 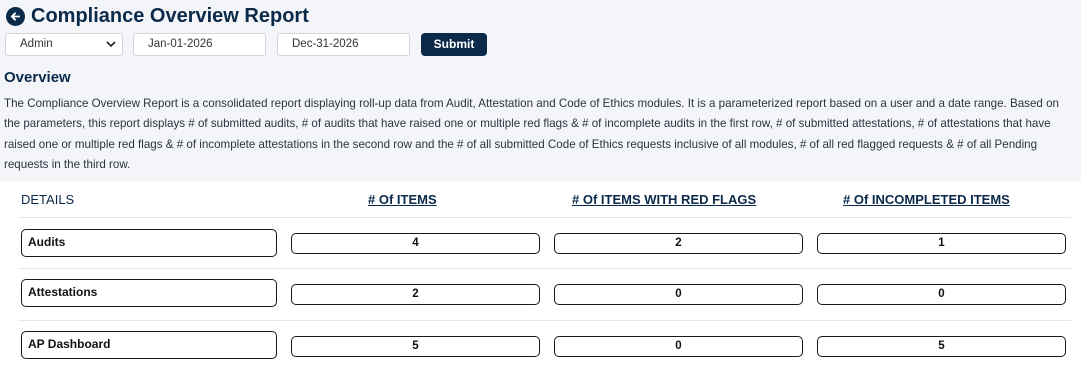 What do you see at coordinates (15, 16) in the screenshot?
I see `back-arrow-icon` at bounding box center [15, 16].